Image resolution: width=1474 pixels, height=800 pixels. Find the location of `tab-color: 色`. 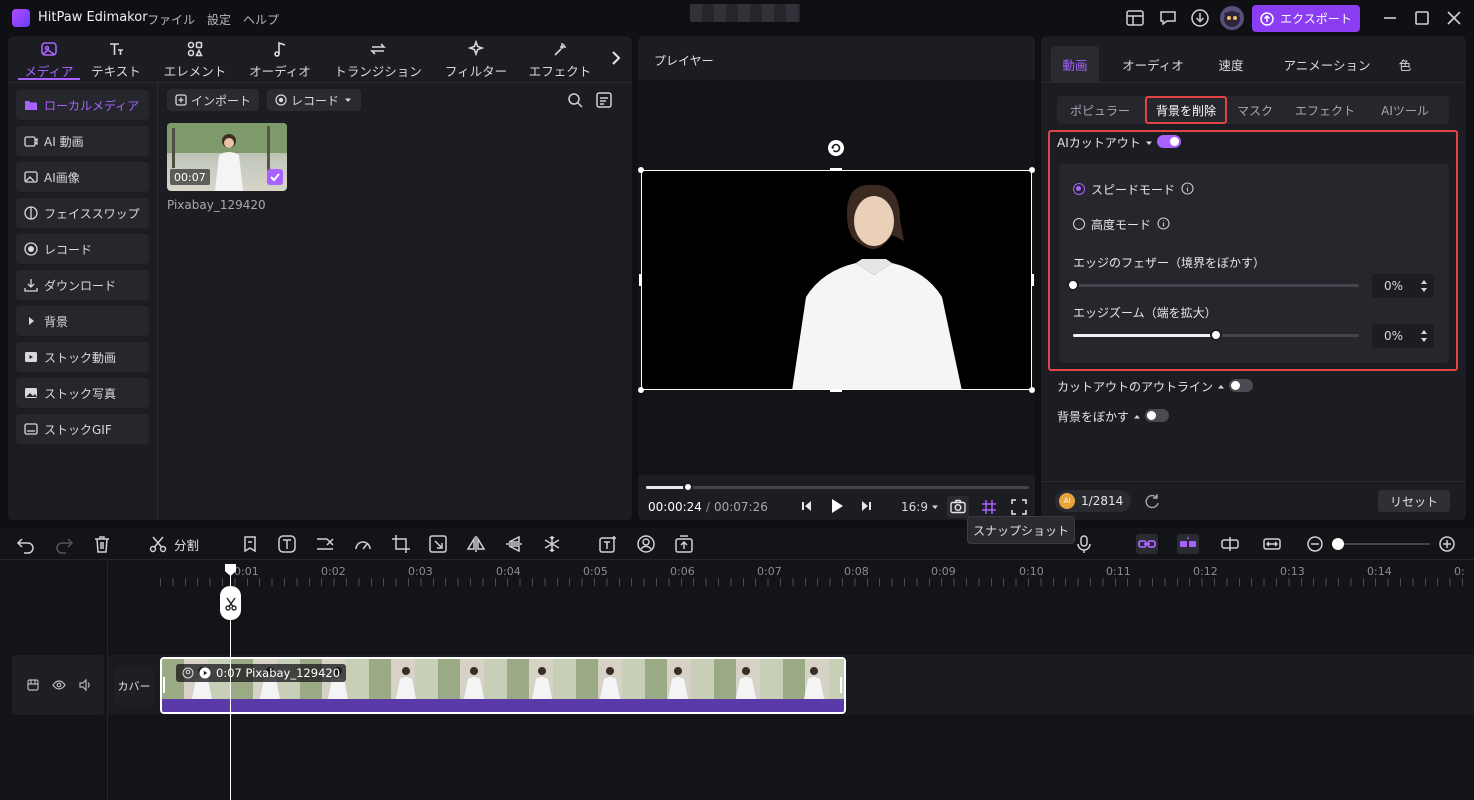

tab-color: 色 is located at coordinates (1405, 64).